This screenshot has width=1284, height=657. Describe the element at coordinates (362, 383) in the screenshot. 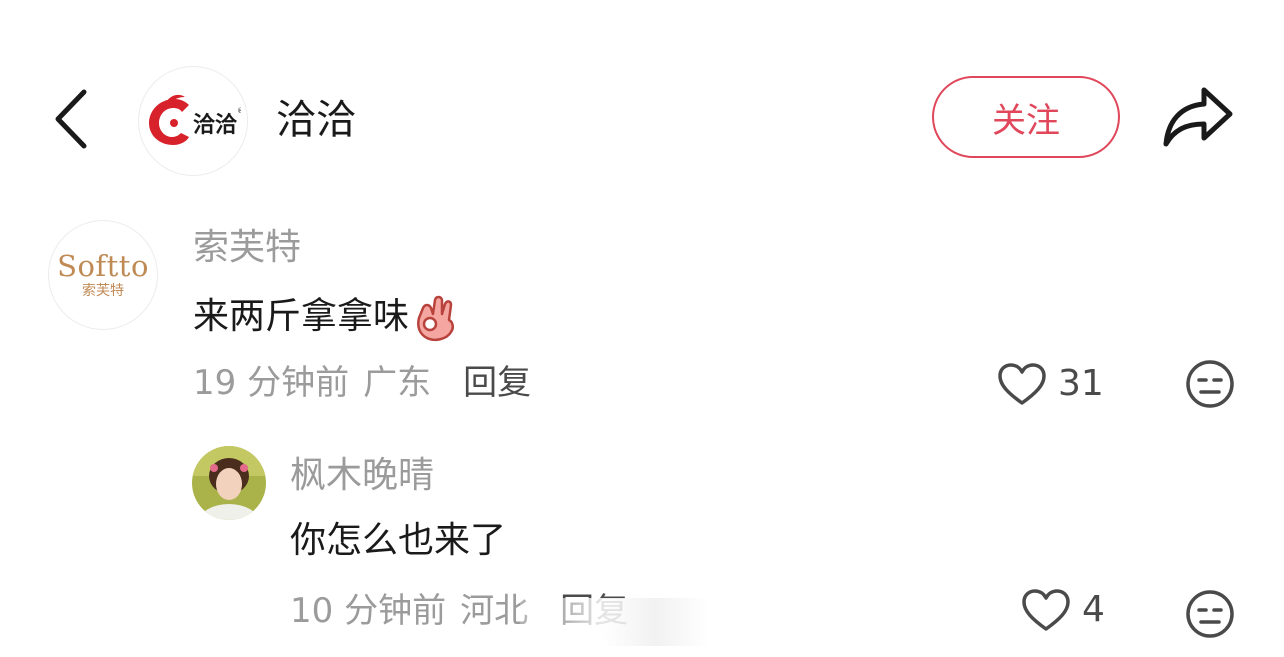

I see `comment-meta: 19 分钟前 广东 回复` at that location.